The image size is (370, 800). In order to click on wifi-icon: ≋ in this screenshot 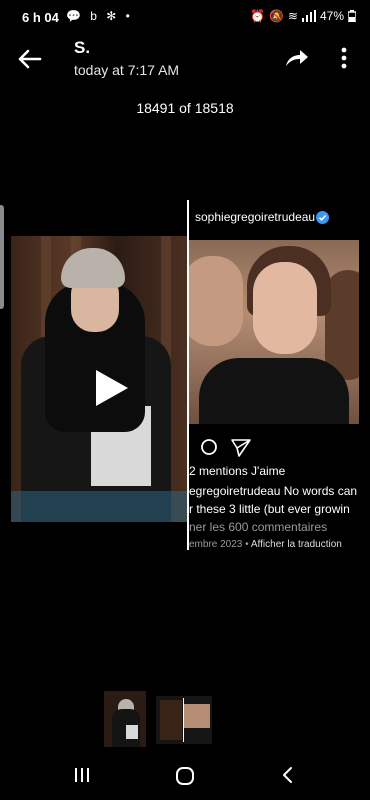, I will do `click(292, 16)`.